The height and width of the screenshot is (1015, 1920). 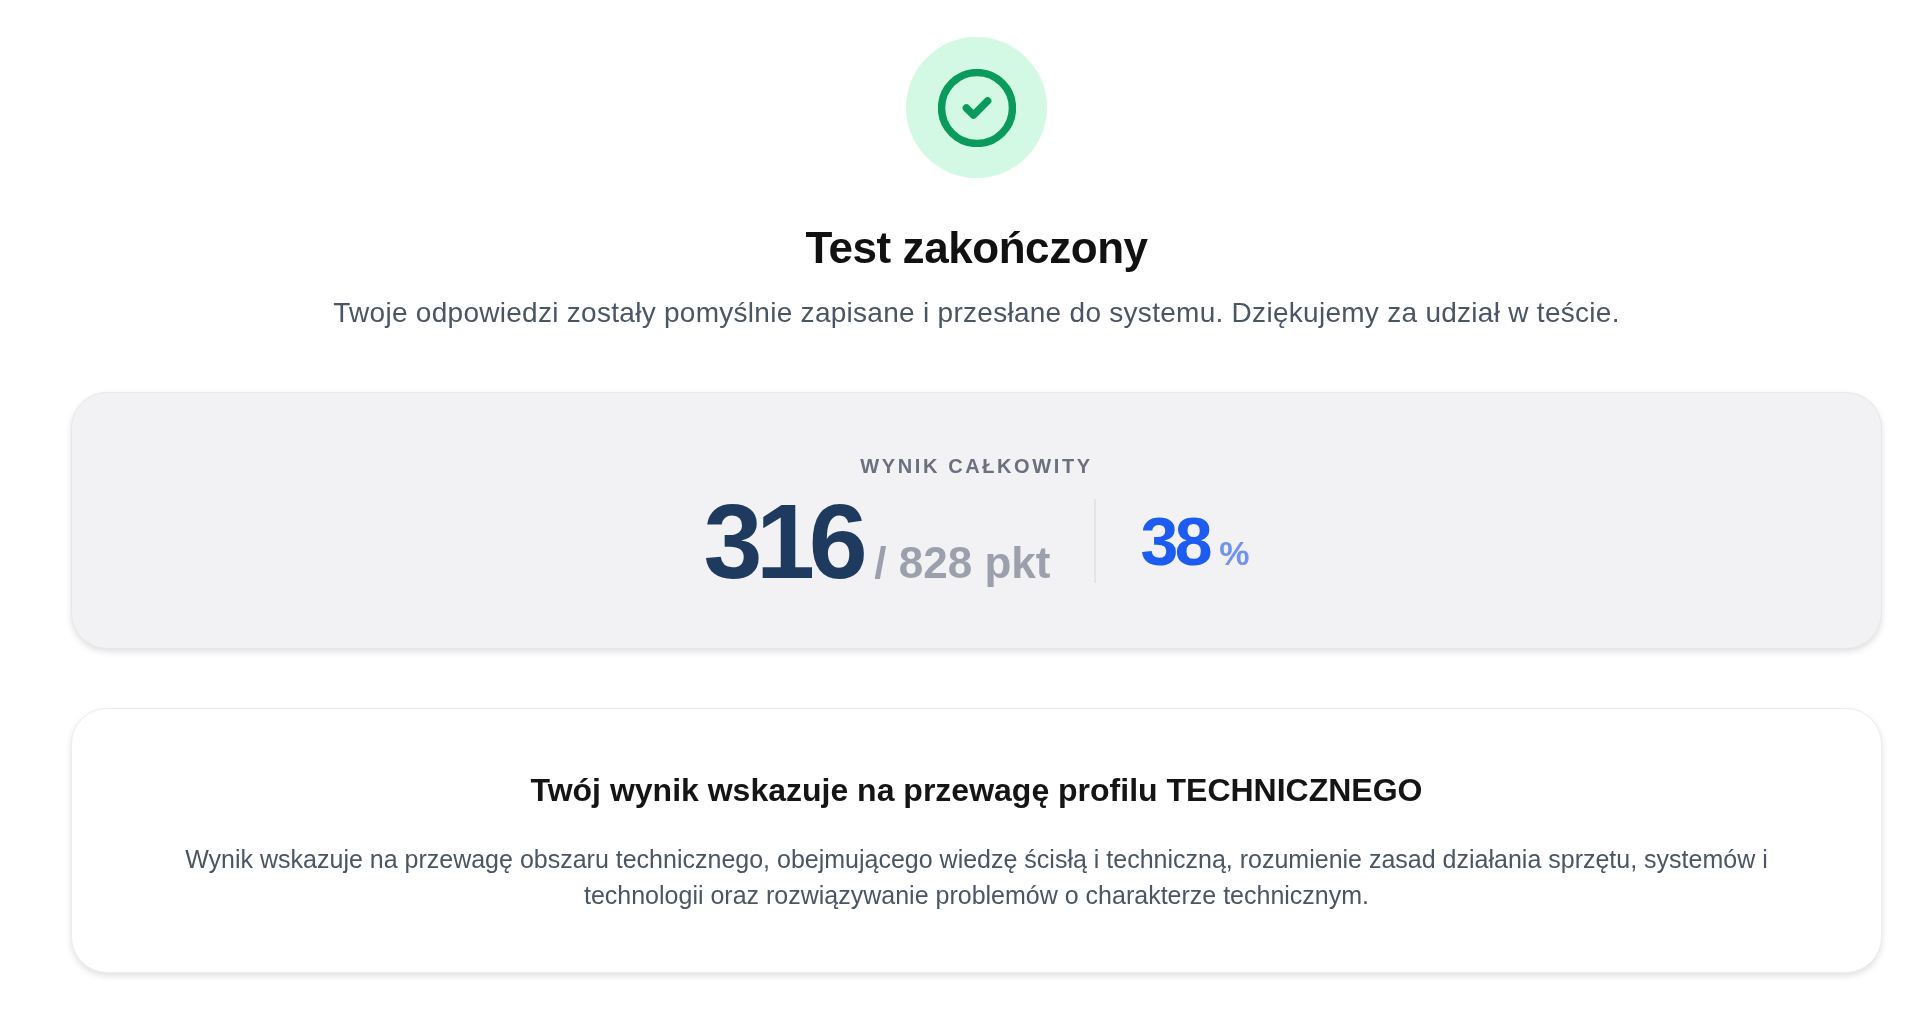 What do you see at coordinates (962, 563) in the screenshot?
I see `max-score-text: / 828 pkt` at bounding box center [962, 563].